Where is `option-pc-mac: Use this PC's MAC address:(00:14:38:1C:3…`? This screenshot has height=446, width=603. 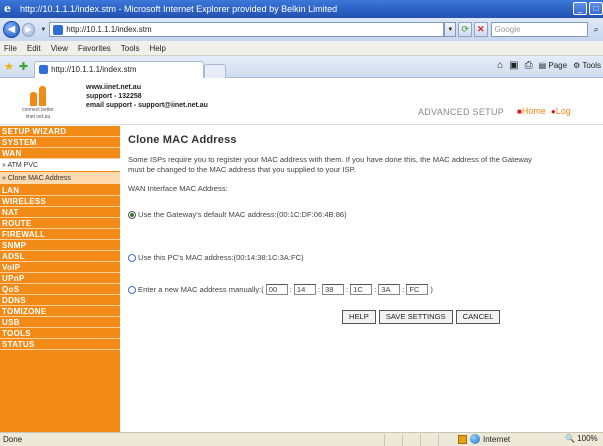
option-pc-mac: Use this PC's MAC address:(00:14:38:1C:3… is located at coordinates (216, 257).